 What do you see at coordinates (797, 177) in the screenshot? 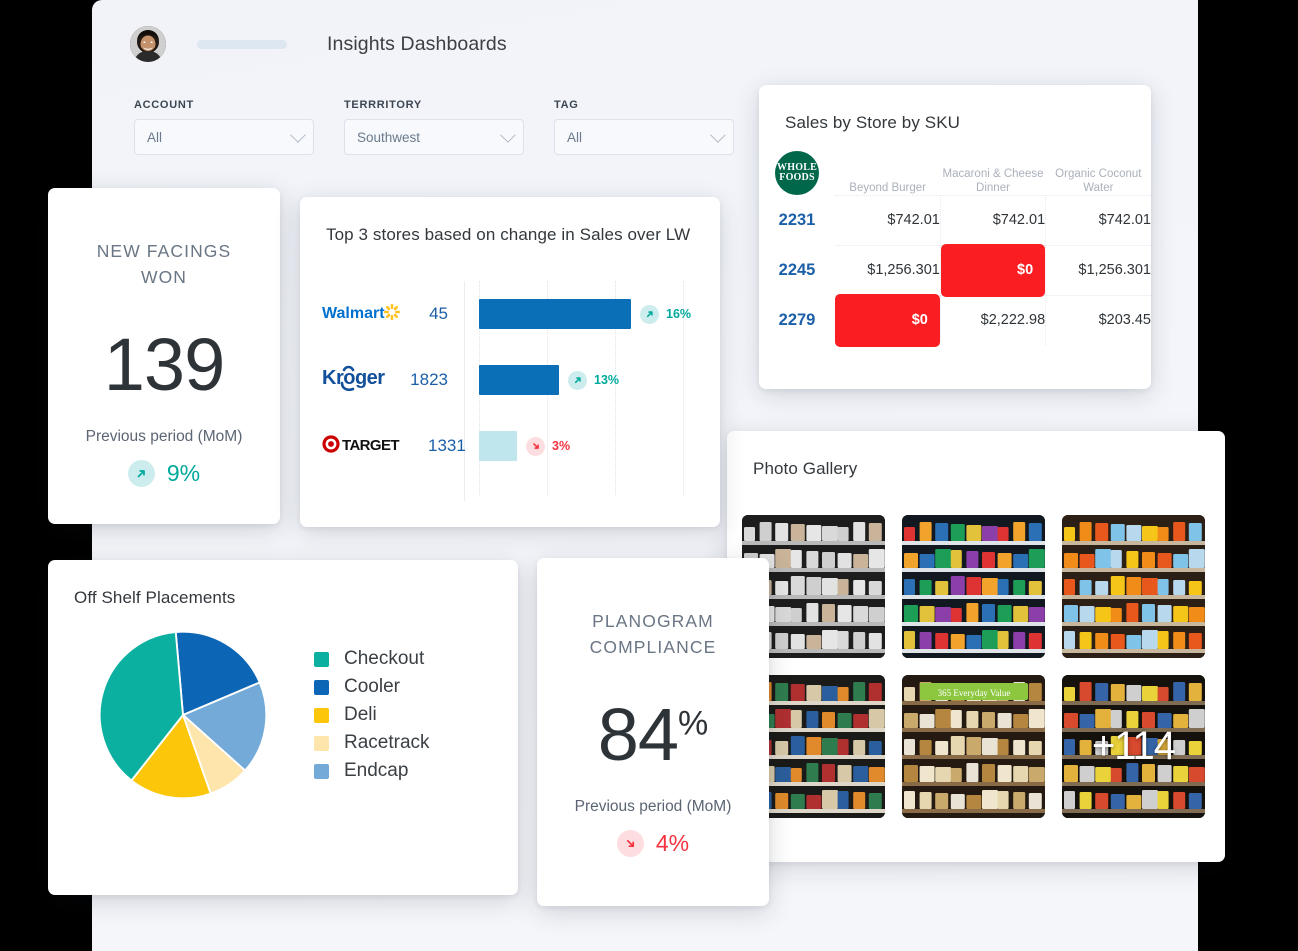
I see `wf-line2: FOODS` at bounding box center [797, 177].